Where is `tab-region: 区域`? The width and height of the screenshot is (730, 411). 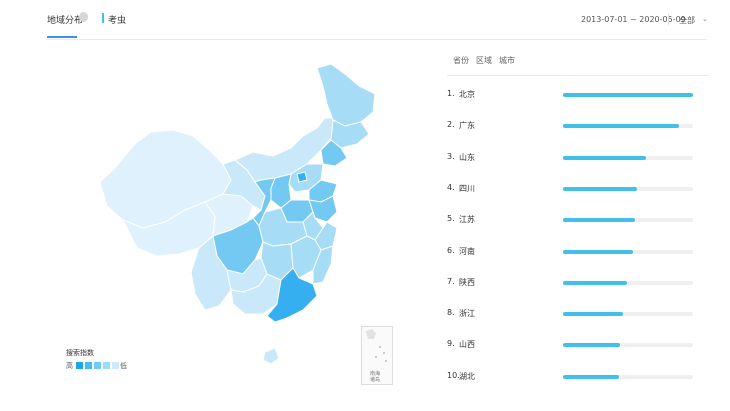
tab-region: 区域 is located at coordinates (484, 60).